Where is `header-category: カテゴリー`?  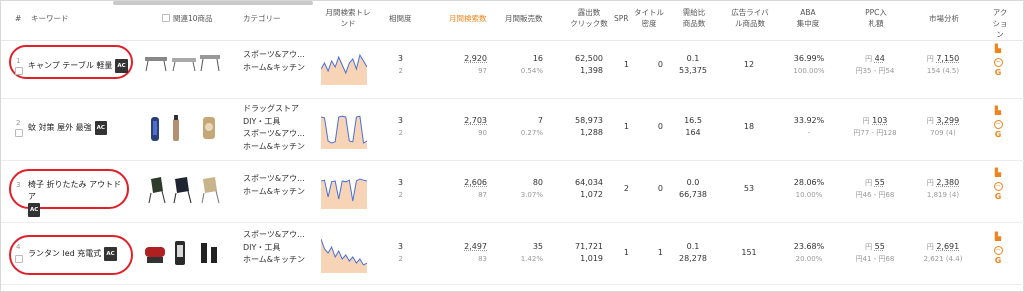
header-category: カテゴリー is located at coordinates (262, 18).